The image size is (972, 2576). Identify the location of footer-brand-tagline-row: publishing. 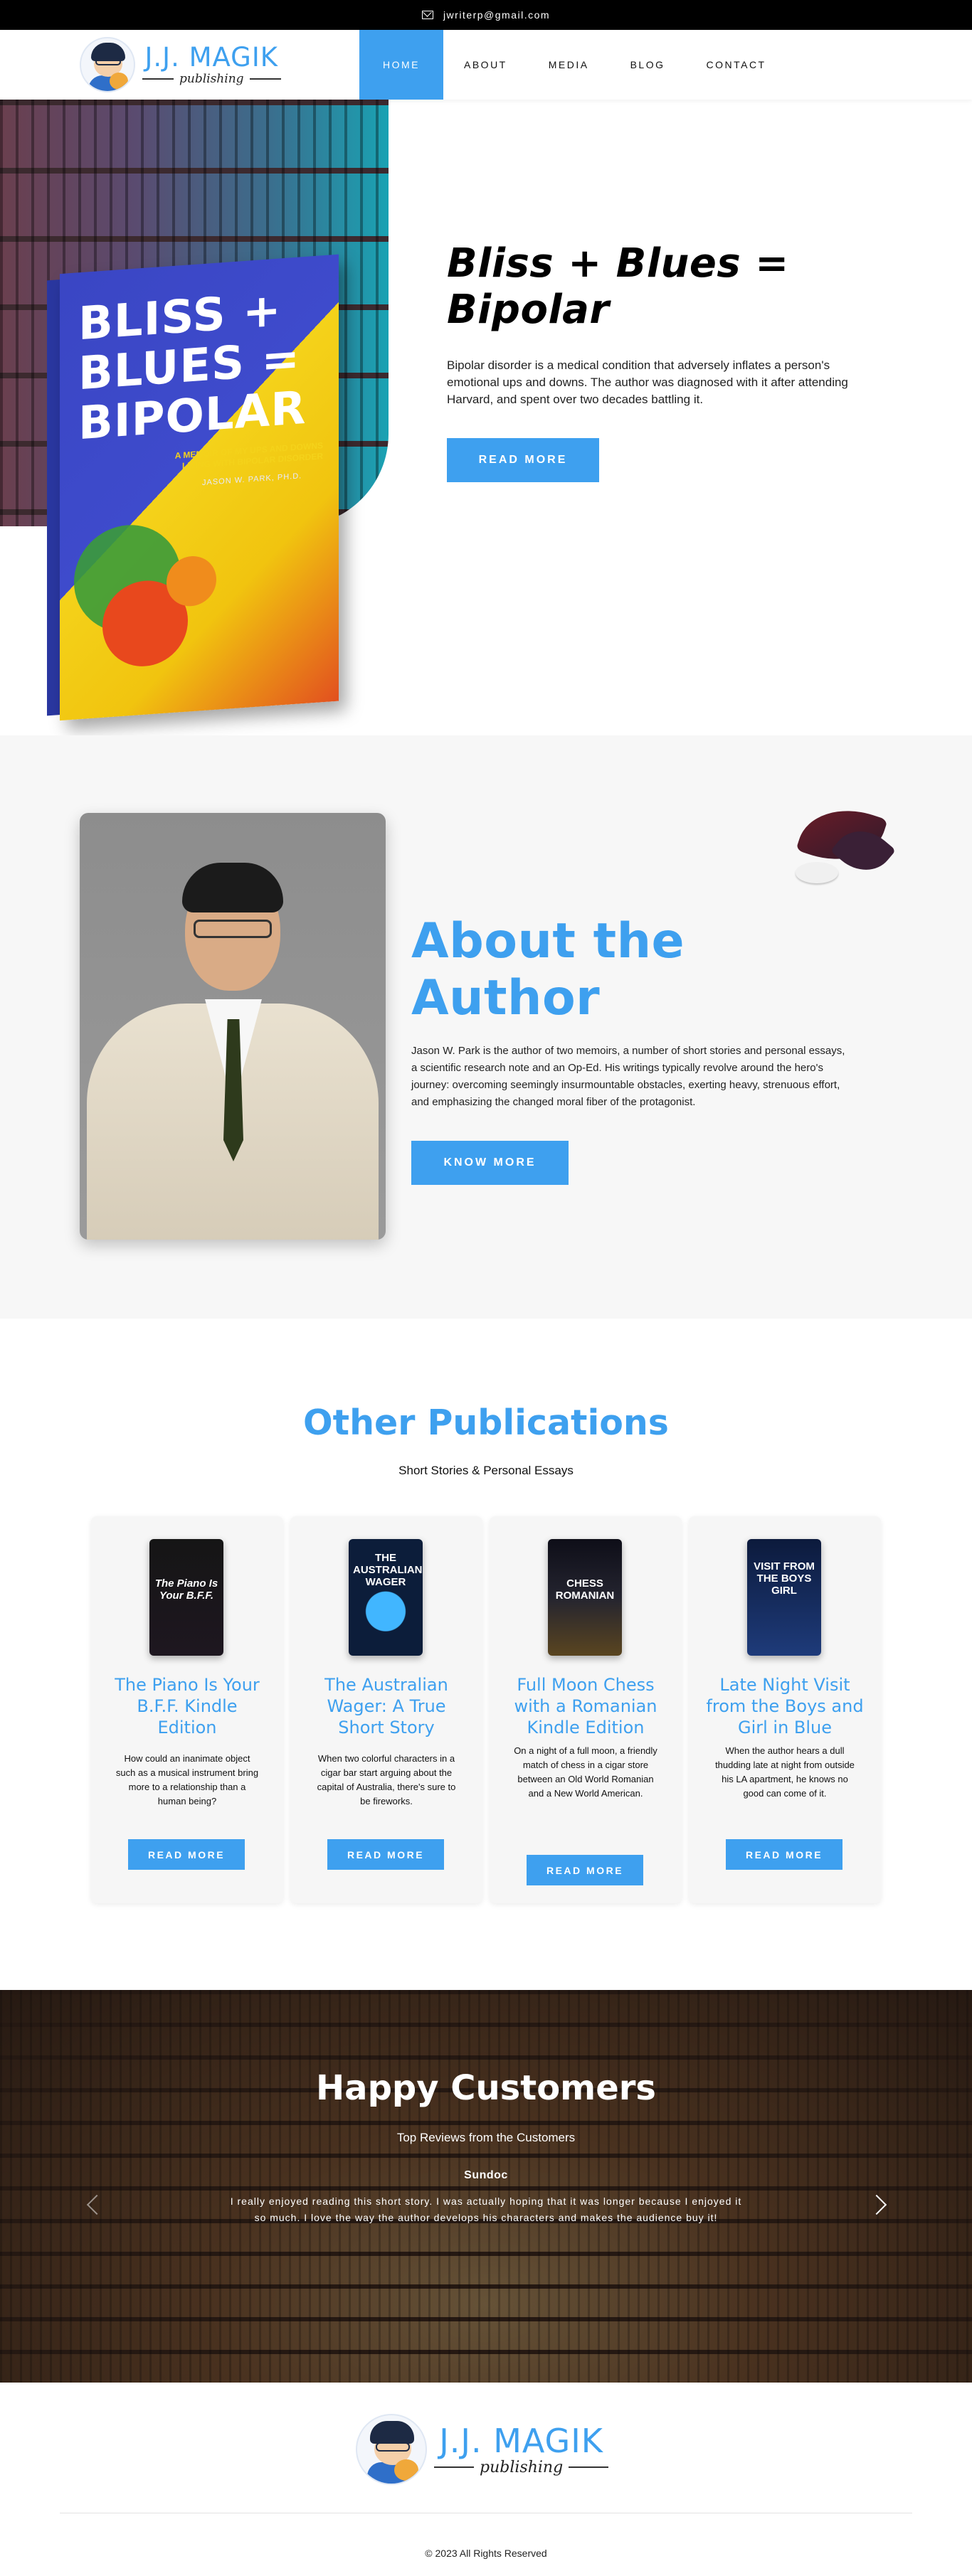
(521, 2467).